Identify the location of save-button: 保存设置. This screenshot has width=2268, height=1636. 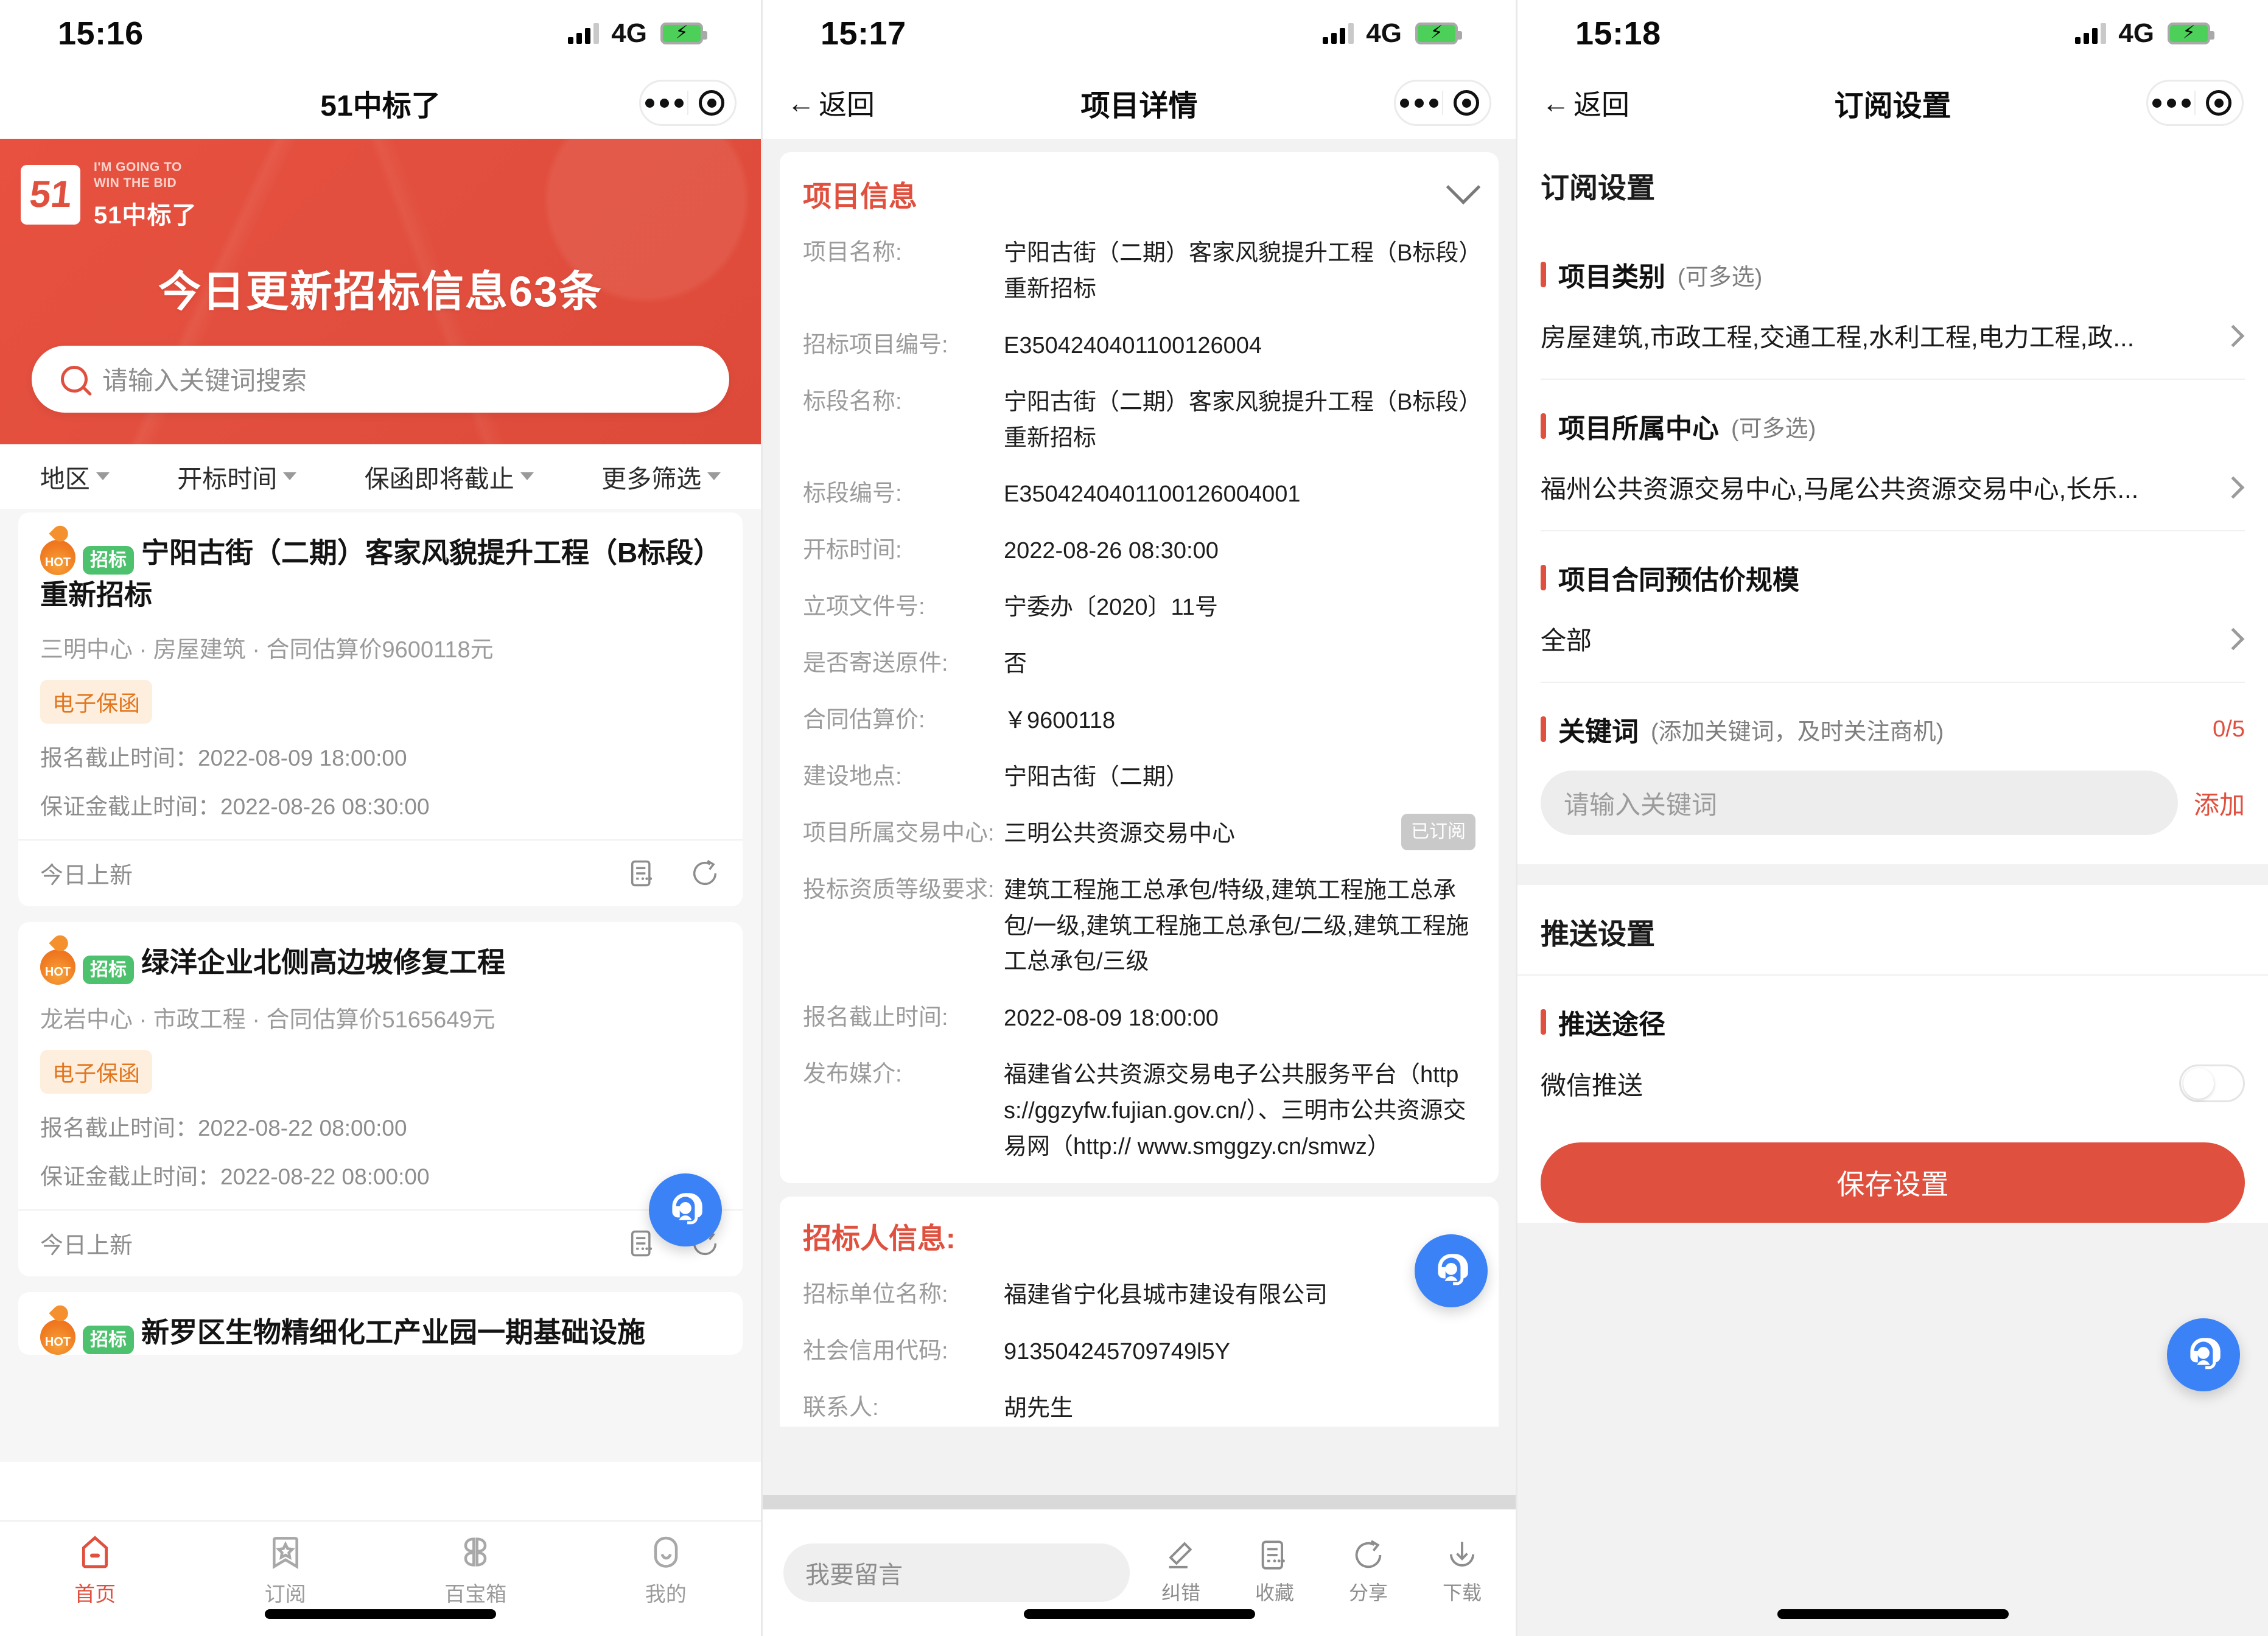
(1893, 1182).